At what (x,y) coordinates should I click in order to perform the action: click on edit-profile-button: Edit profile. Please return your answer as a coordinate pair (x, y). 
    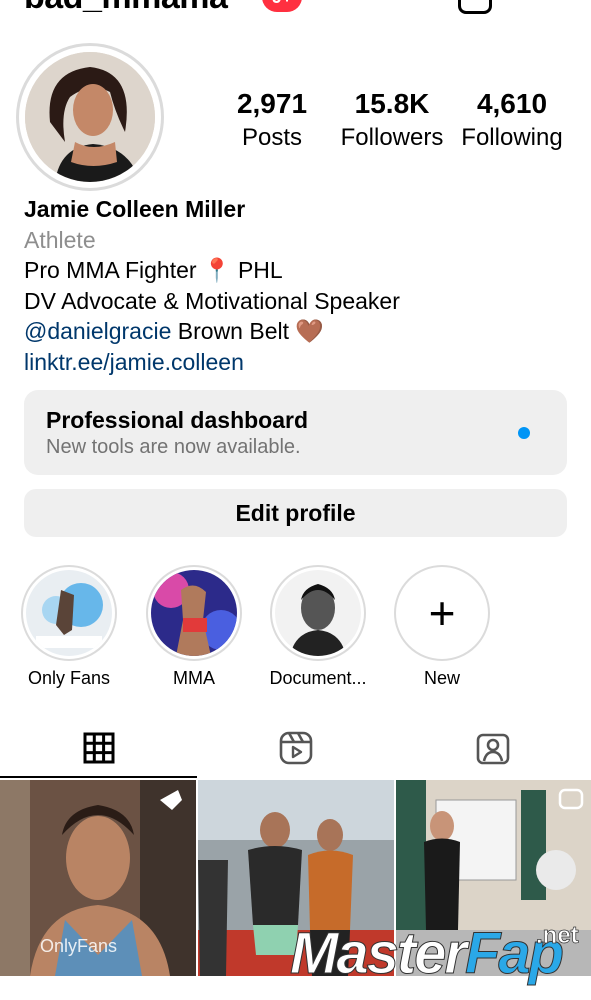
    Looking at the image, I should click on (295, 513).